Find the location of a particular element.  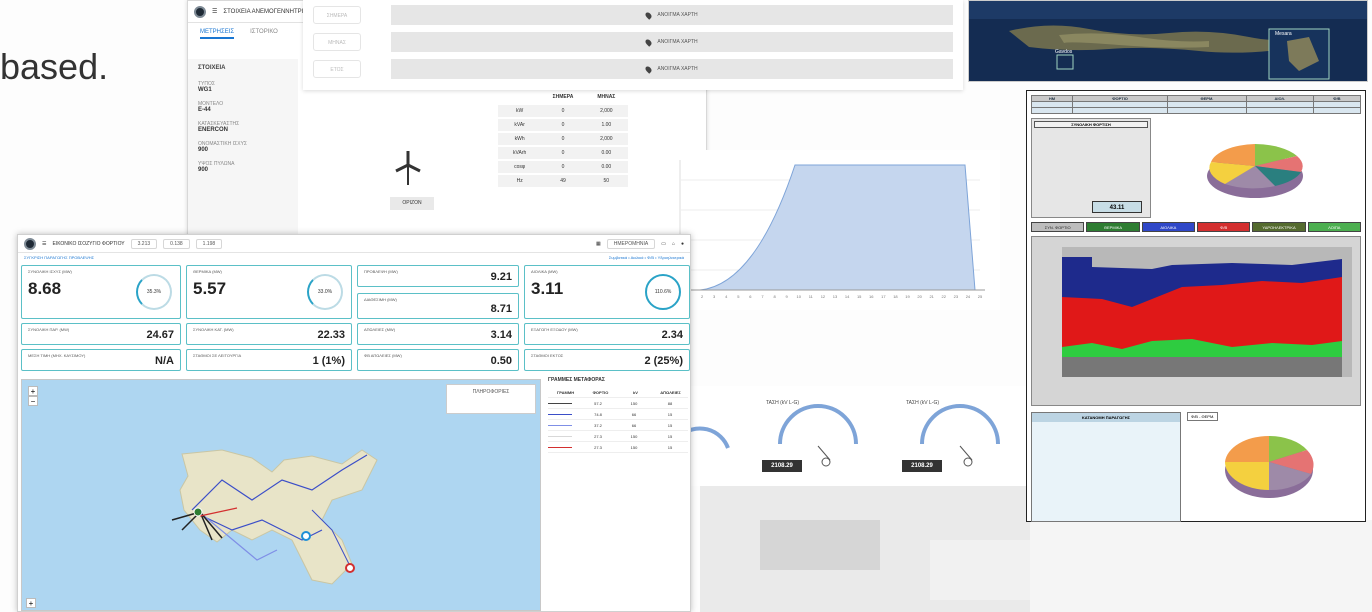

x-tick-label: 19 is located at coordinates (907, 296).